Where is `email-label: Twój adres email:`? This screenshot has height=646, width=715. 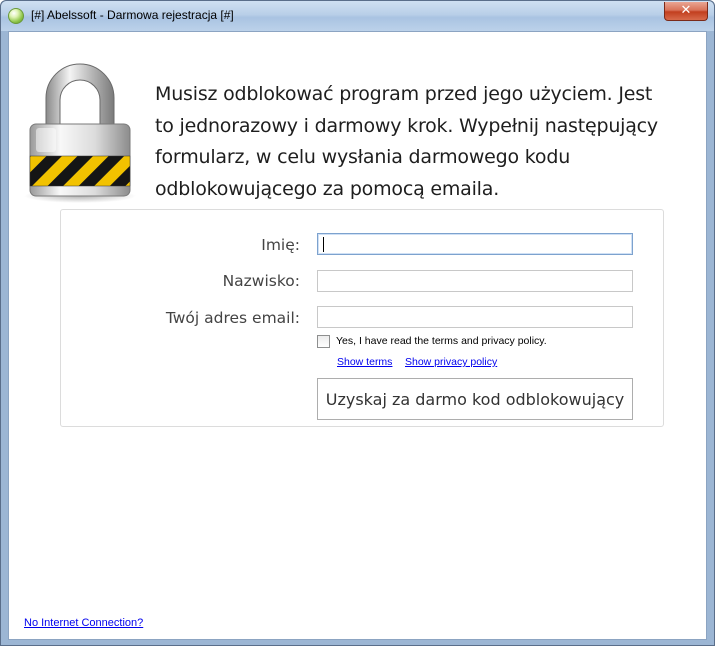
email-label: Twój adres email: is located at coordinates (232, 318).